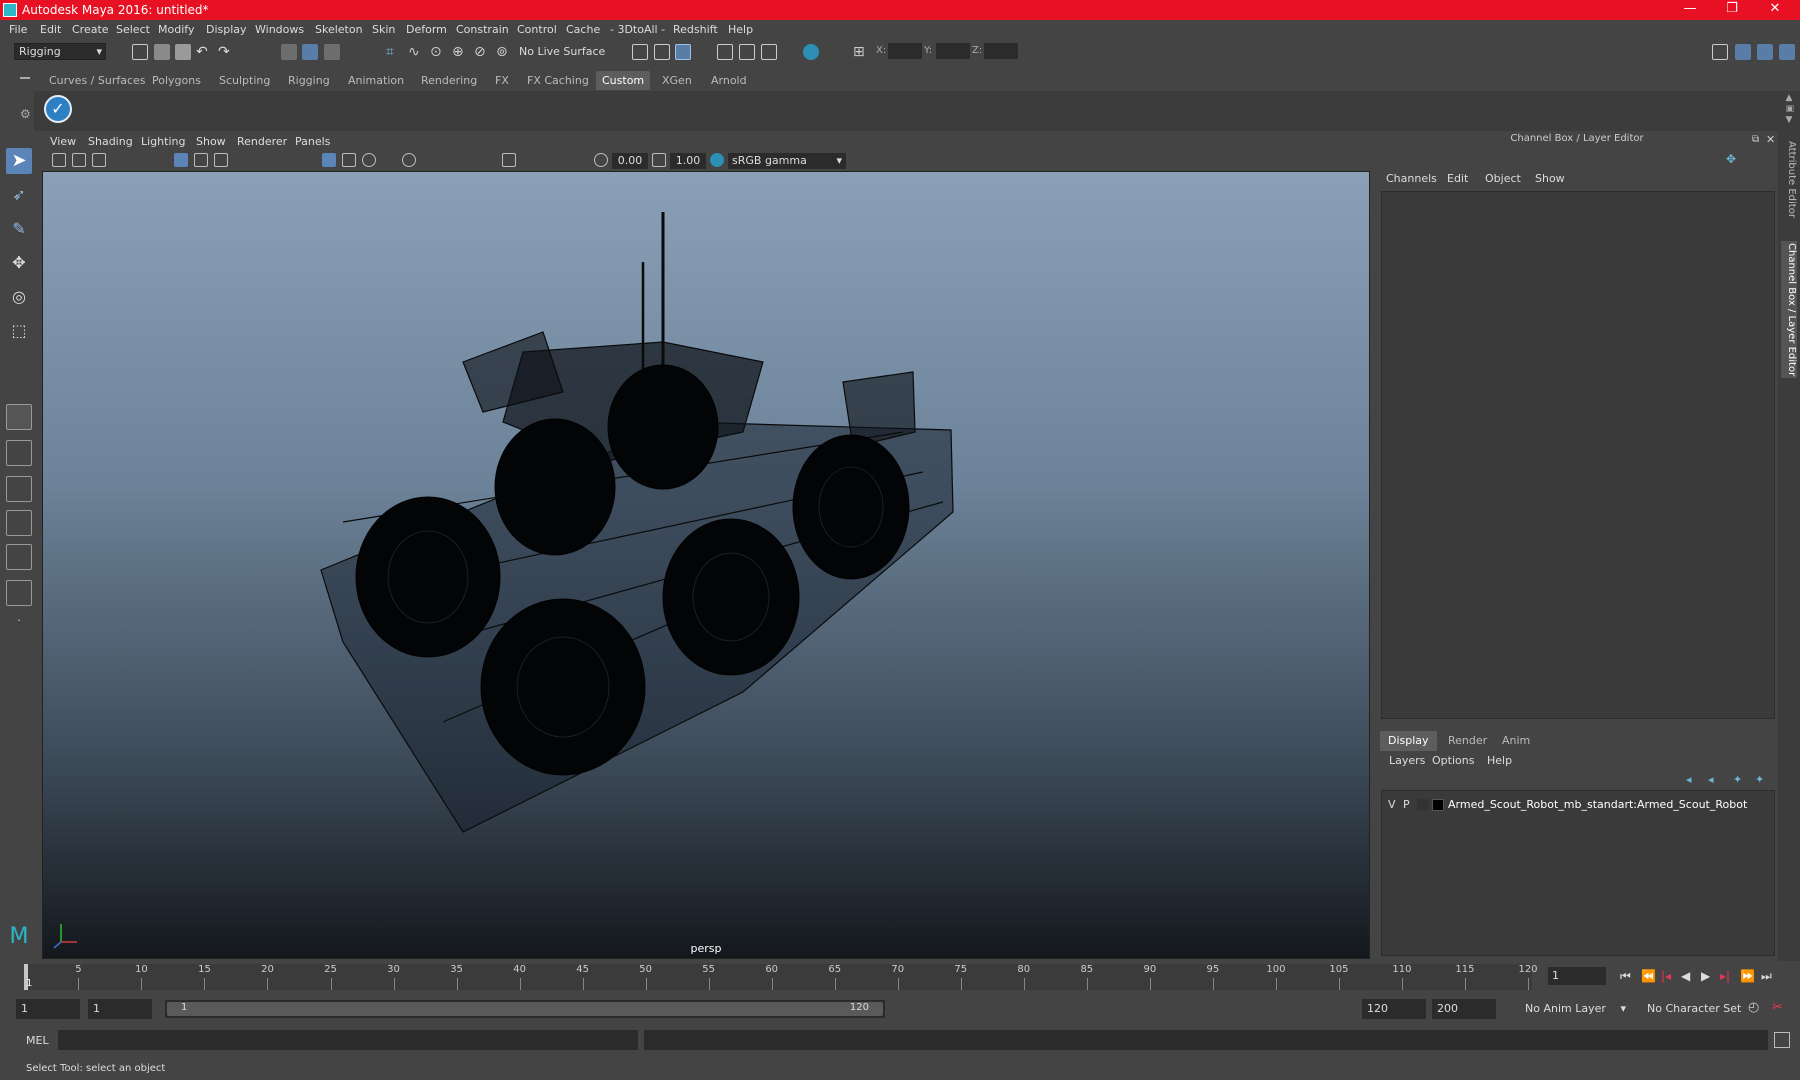 The image size is (1800, 1080). Describe the element at coordinates (1753, 1007) in the screenshot. I see `auto-key-icon: ◴` at that location.